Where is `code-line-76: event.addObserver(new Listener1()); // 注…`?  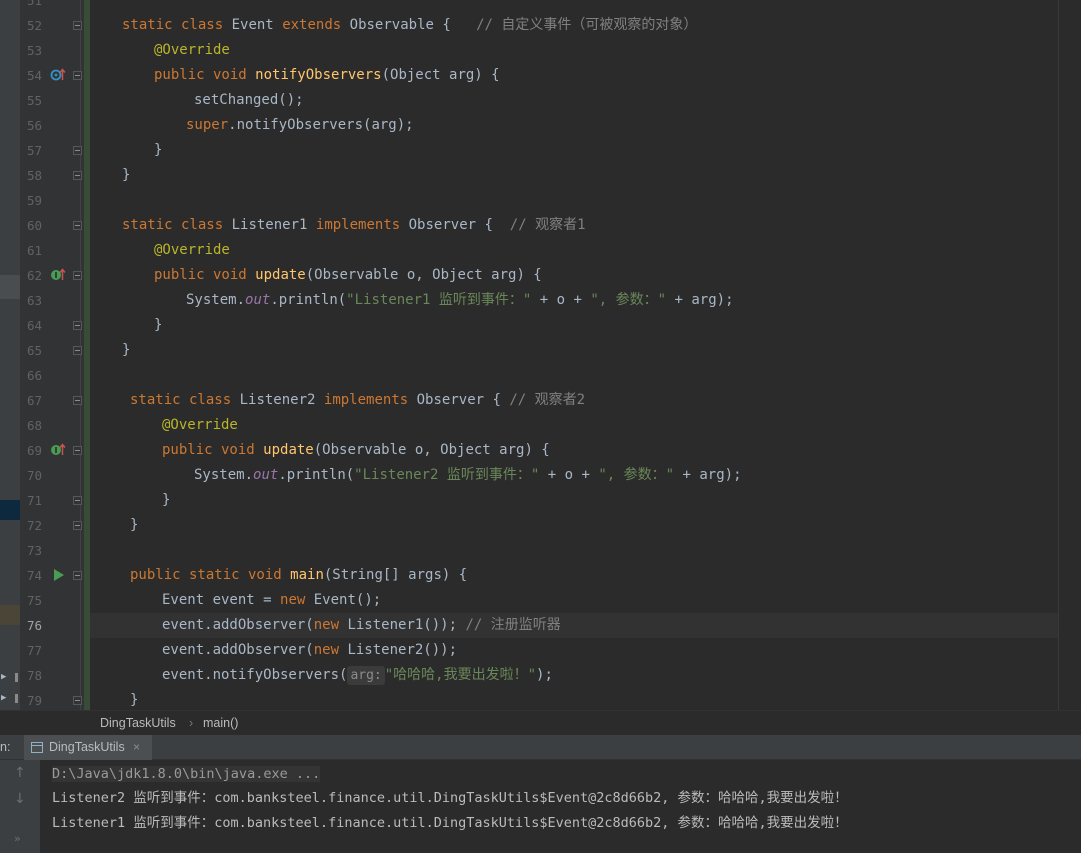 code-line-76: event.addObserver(new Listener1()); // 注… is located at coordinates (361, 625).